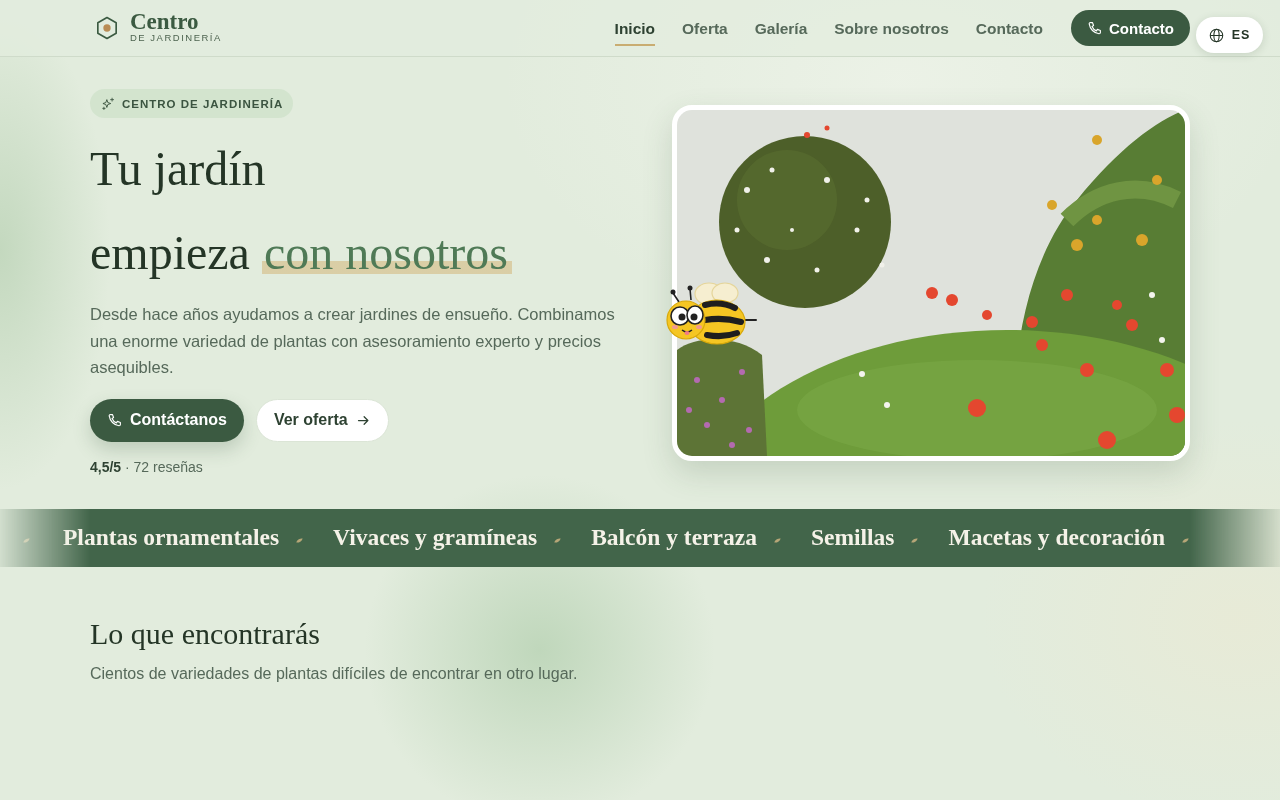 This screenshot has height=800, width=1280. I want to click on sparkle-icon, so click(108, 103).